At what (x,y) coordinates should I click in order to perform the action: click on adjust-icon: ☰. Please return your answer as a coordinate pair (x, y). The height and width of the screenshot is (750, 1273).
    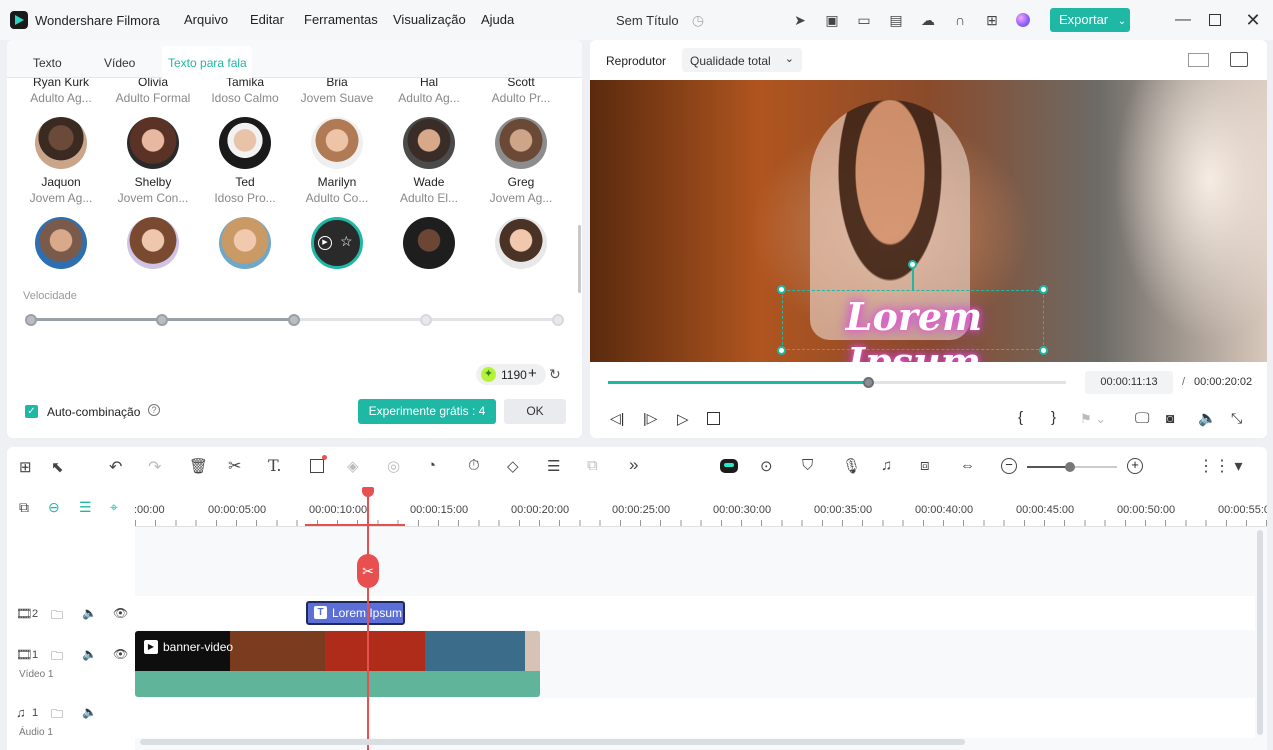
    Looking at the image, I should click on (553, 466).